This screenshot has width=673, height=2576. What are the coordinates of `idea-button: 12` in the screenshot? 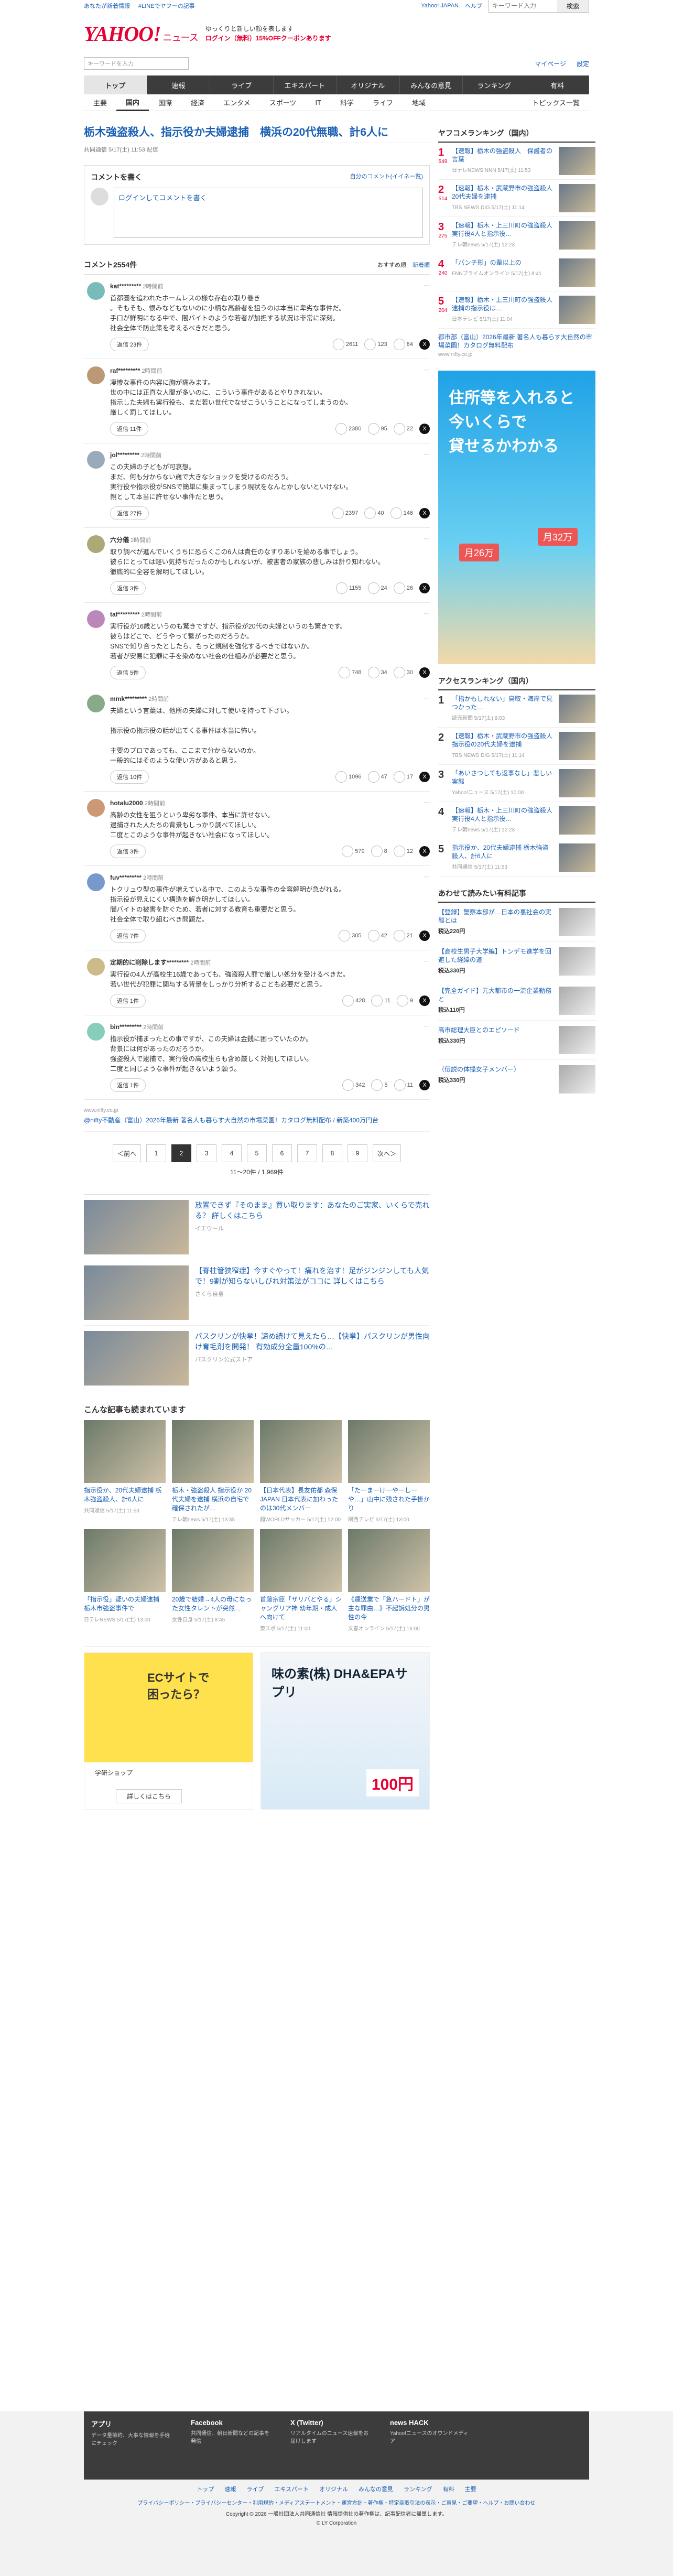 It's located at (403, 851).